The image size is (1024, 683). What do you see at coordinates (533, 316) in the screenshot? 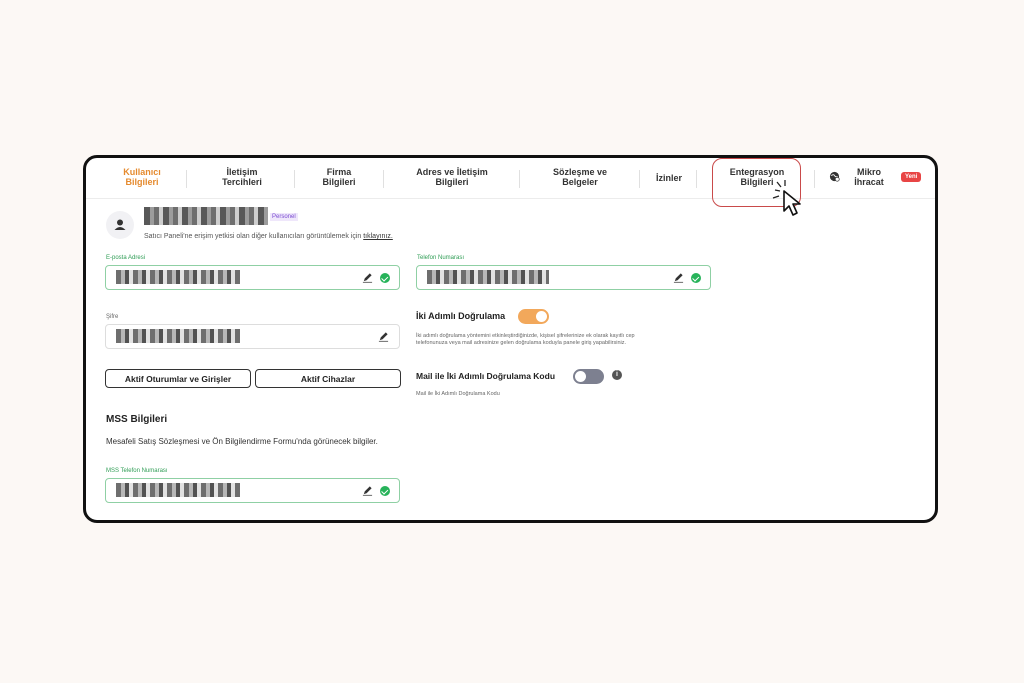
I see `two-factor-toggle` at bounding box center [533, 316].